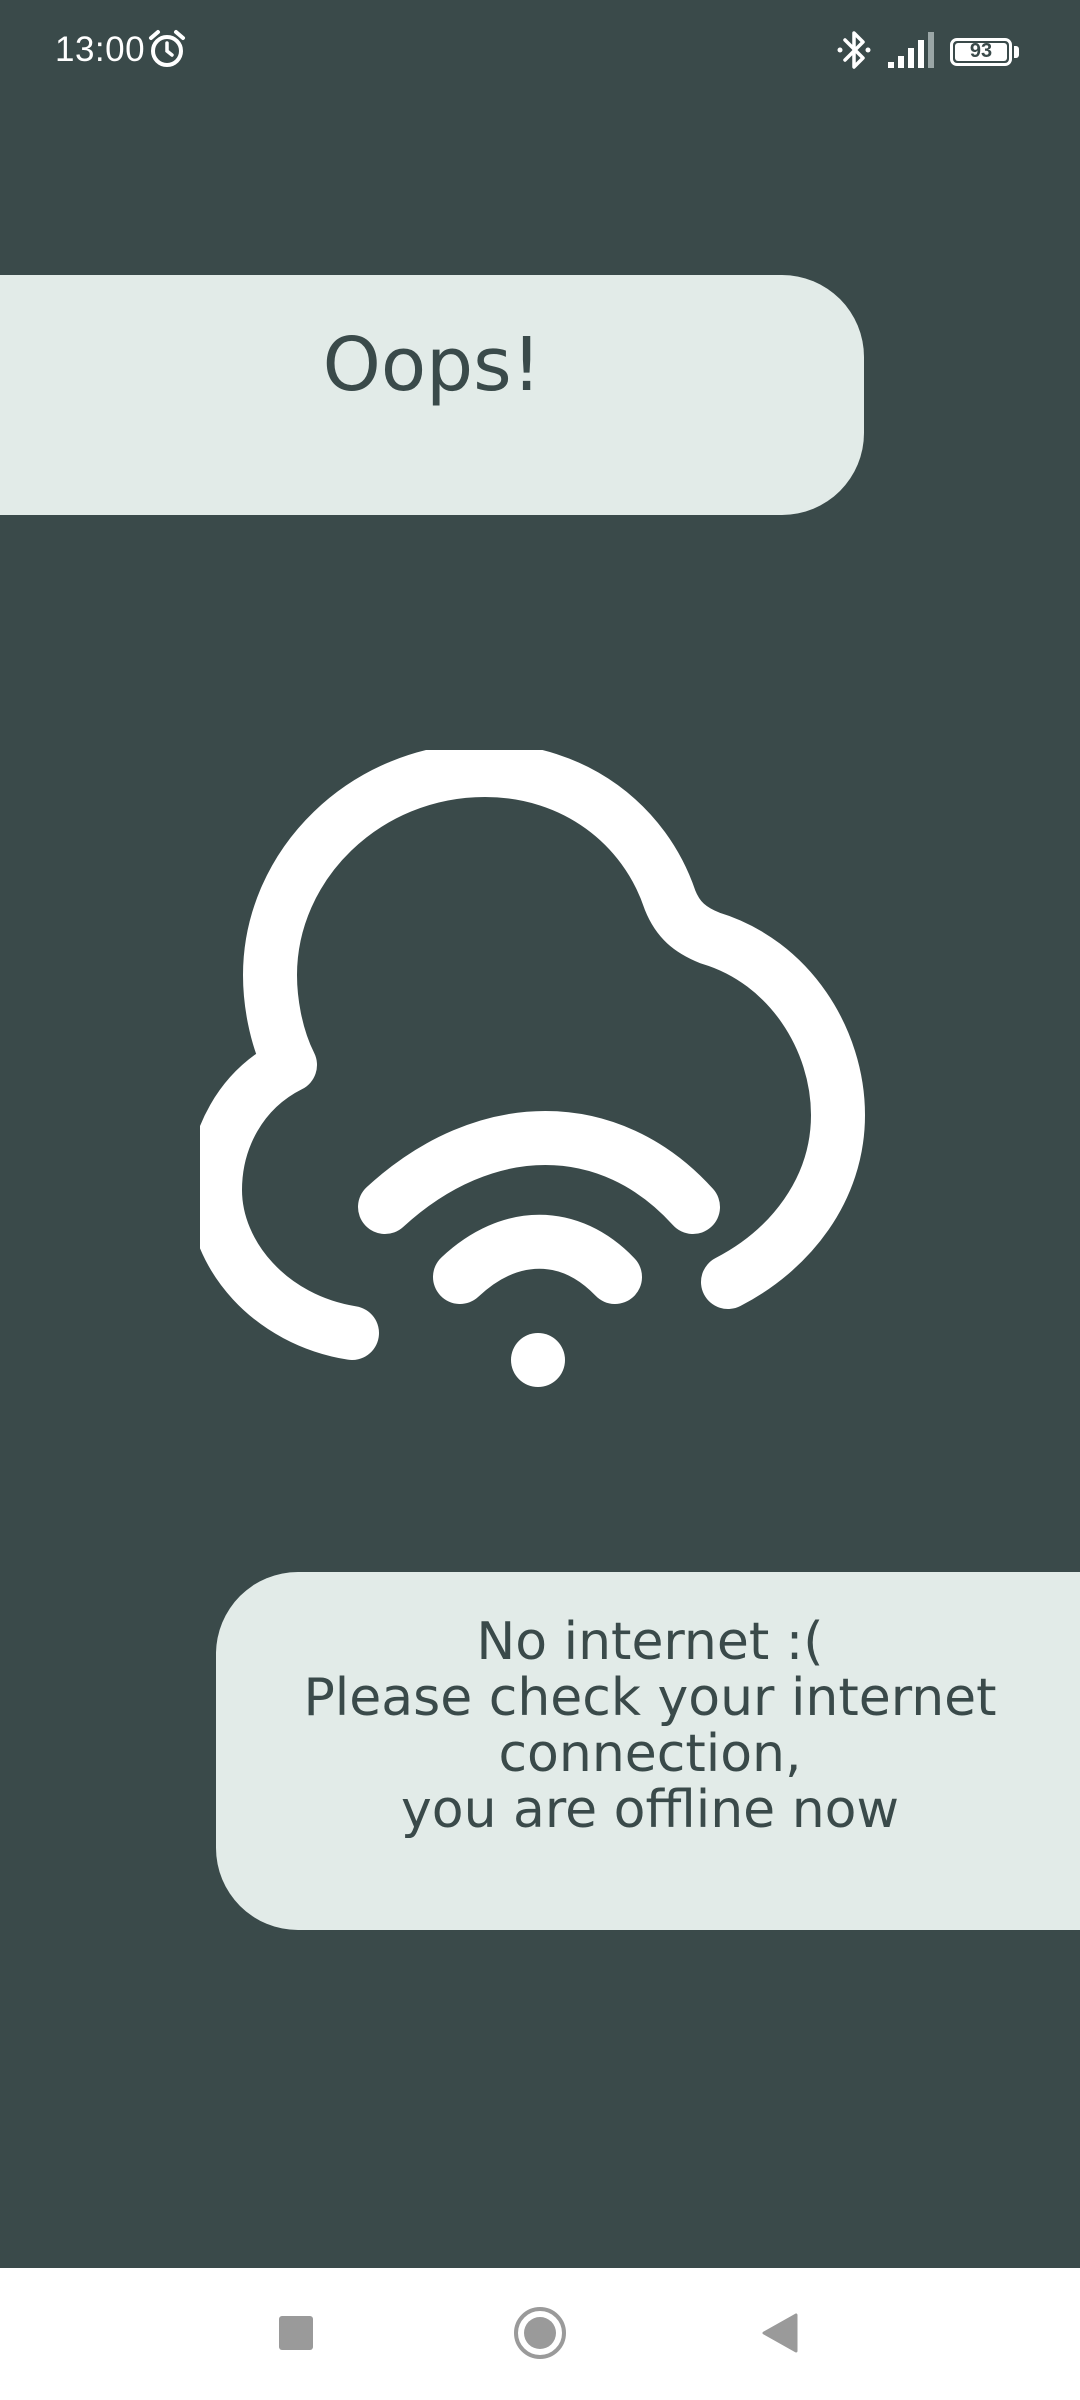 Image resolution: width=1080 pixels, height=2400 pixels. What do you see at coordinates (540, 52) in the screenshot?
I see `status-bar: 13:00 93` at bounding box center [540, 52].